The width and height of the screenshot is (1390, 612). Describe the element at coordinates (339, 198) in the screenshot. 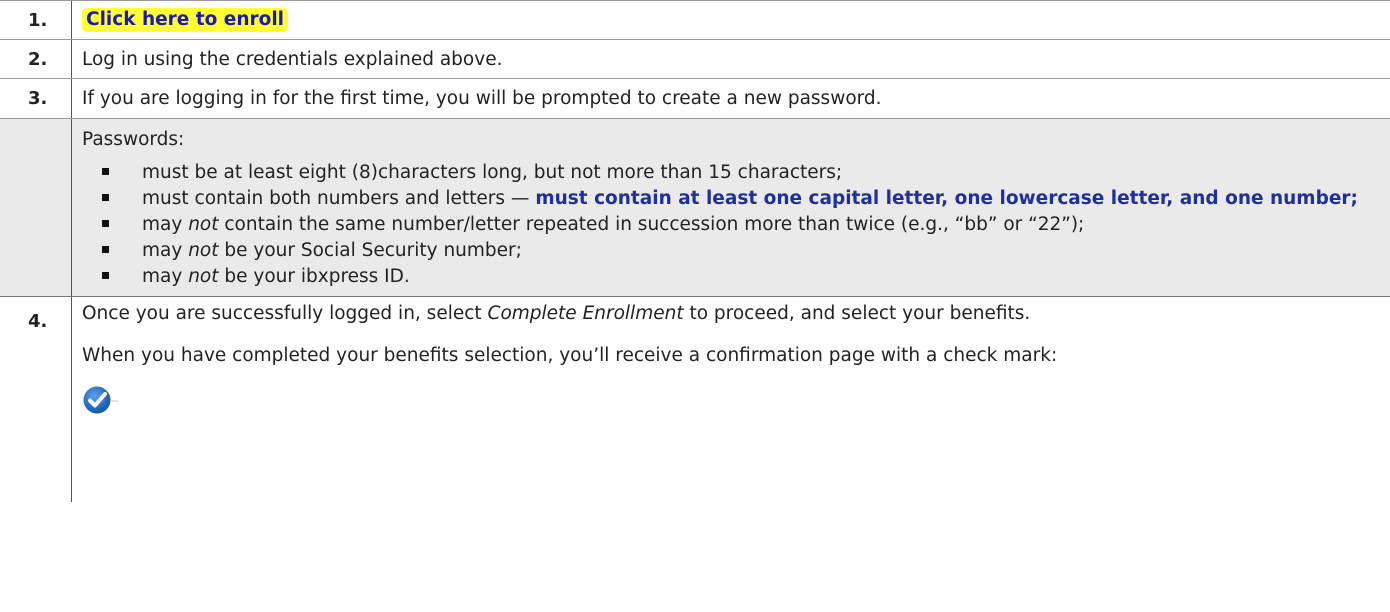

I see `rule-text: must contain both numbers and letters —` at that location.